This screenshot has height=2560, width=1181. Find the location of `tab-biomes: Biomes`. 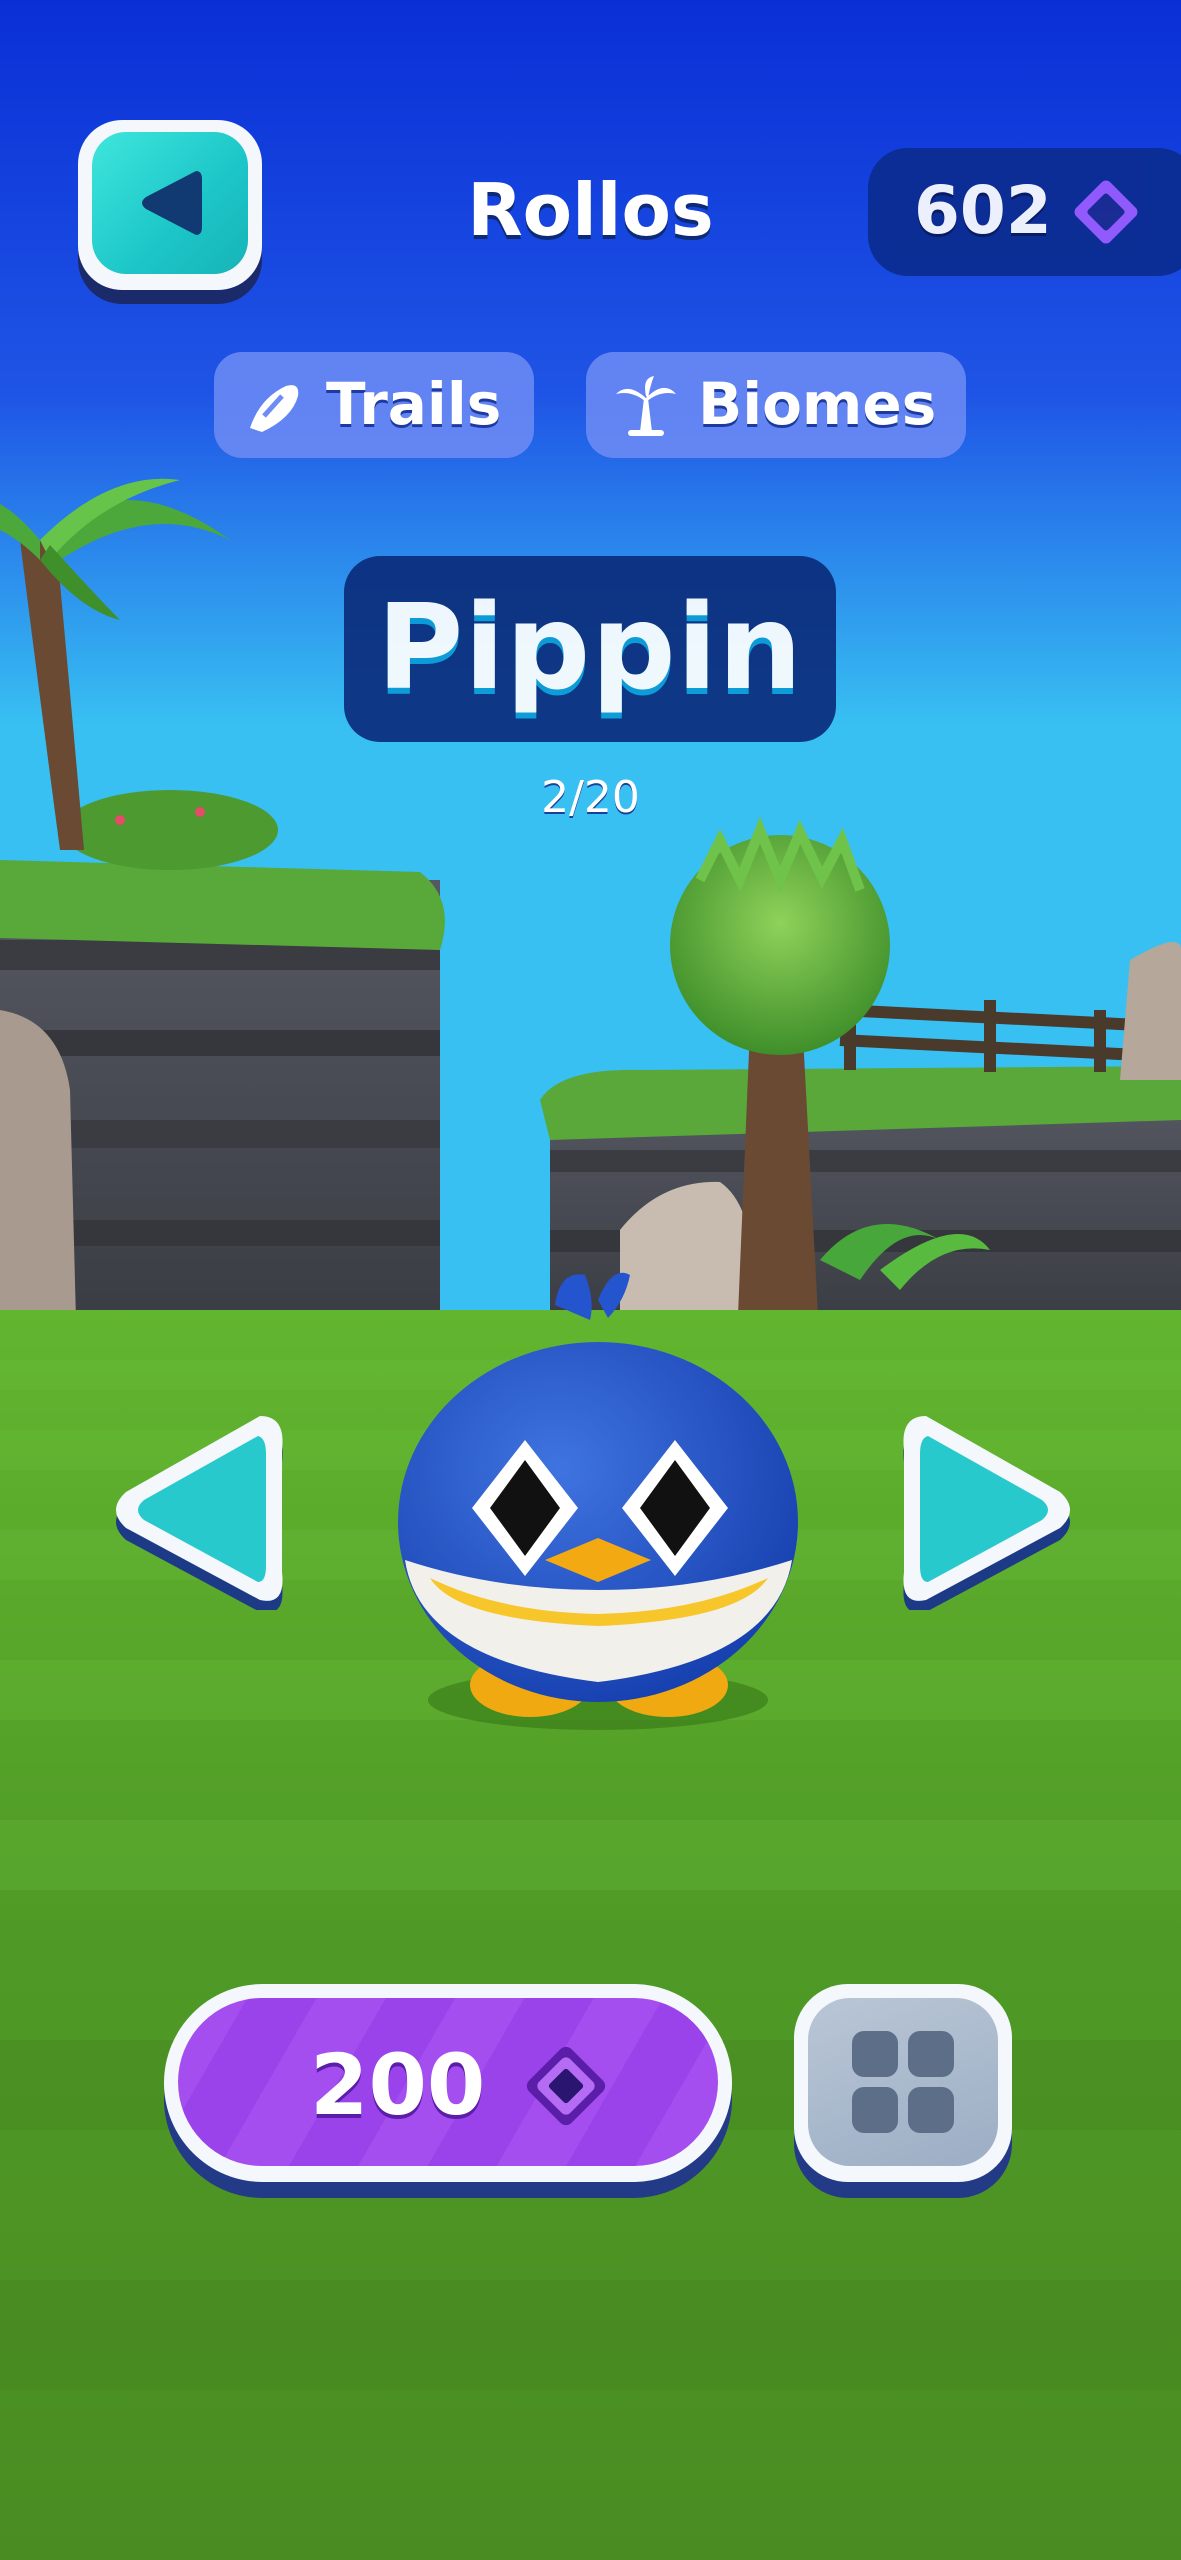

tab-biomes: Biomes is located at coordinates (776, 405).